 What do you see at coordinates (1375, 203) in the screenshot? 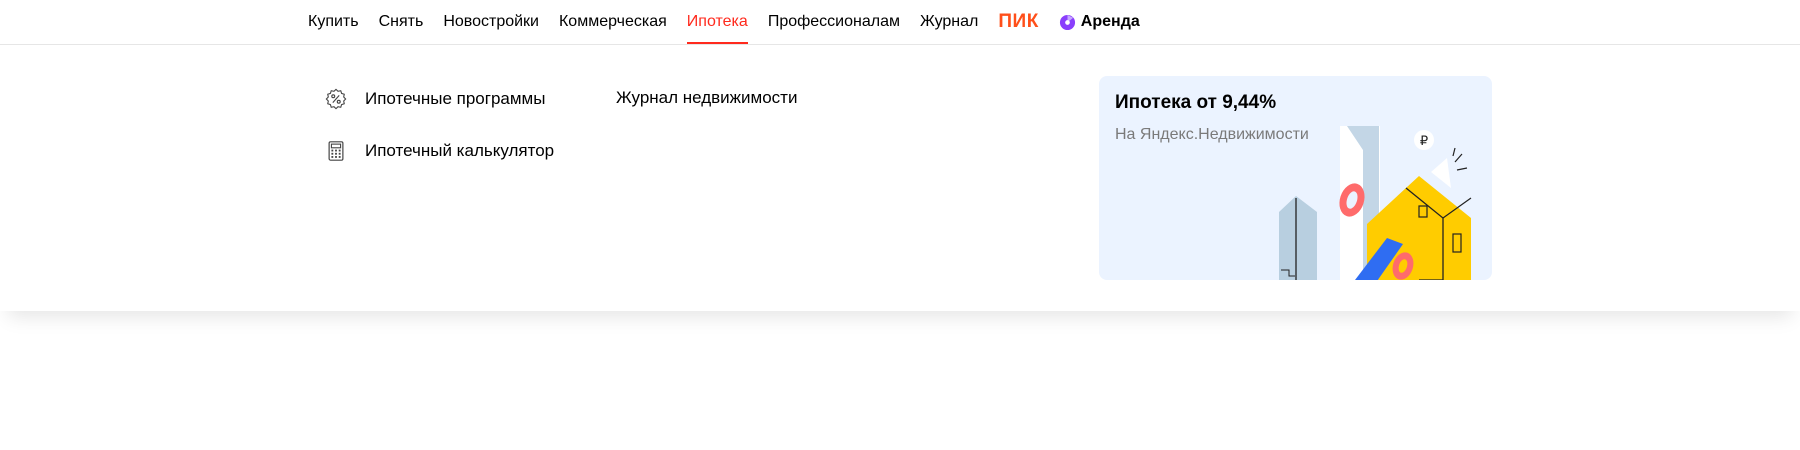
I see `mortgage-houses-illustration: ₽` at bounding box center [1375, 203].